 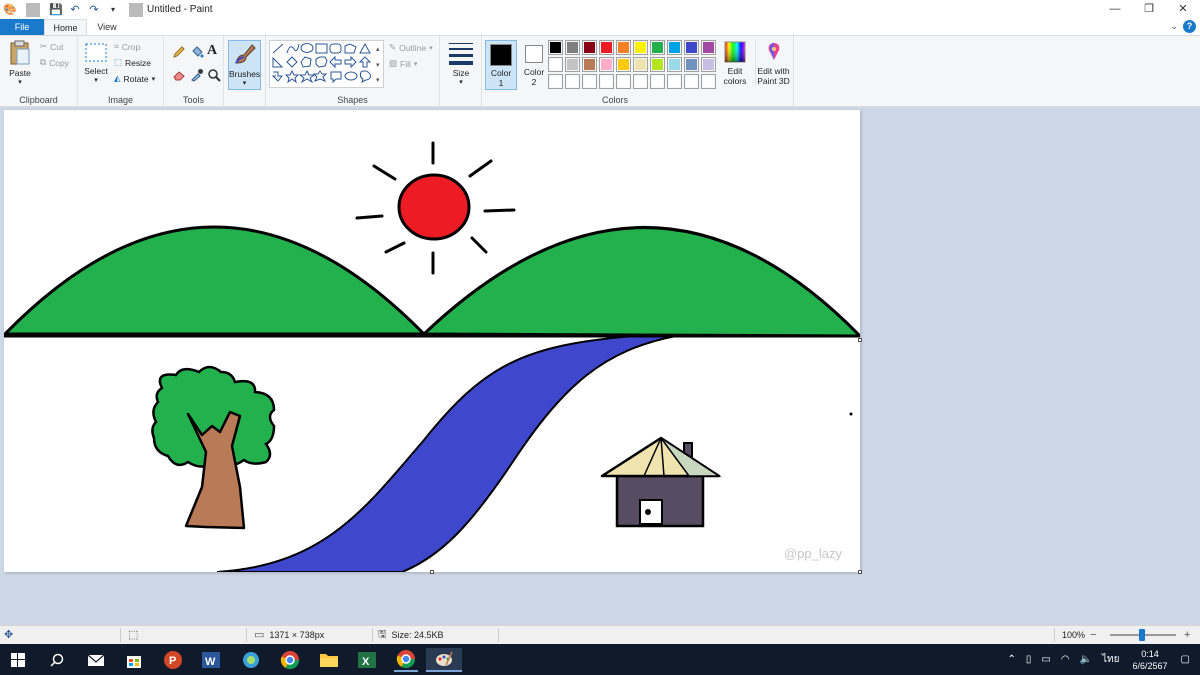 What do you see at coordinates (57, 660) in the screenshot?
I see `search-icon` at bounding box center [57, 660].